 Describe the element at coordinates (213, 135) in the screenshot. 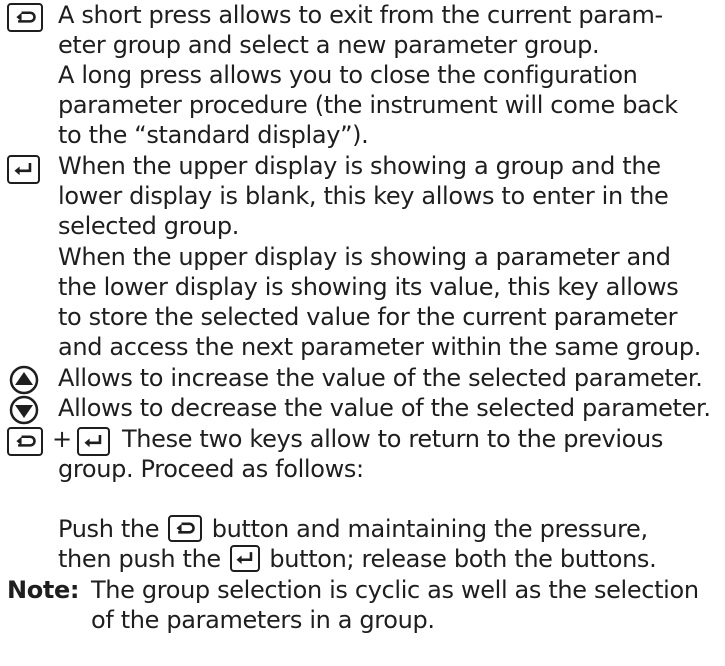

I see `exit-key-line-5: to the “standard display”).` at that location.